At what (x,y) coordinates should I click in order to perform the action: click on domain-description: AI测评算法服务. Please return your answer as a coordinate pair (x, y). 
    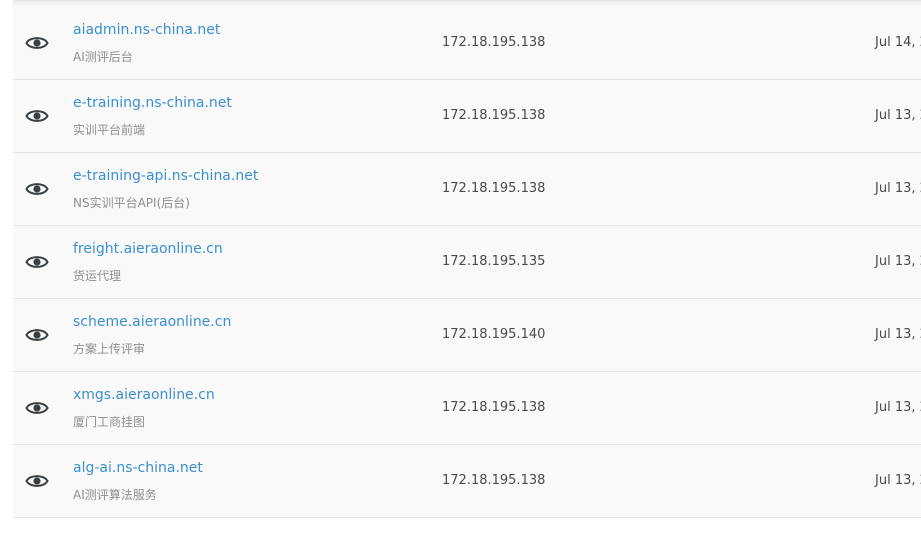
    Looking at the image, I should click on (115, 495).